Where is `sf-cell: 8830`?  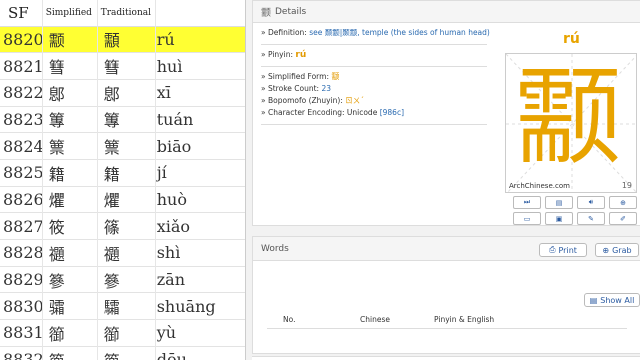 sf-cell: 8830 is located at coordinates (22, 306).